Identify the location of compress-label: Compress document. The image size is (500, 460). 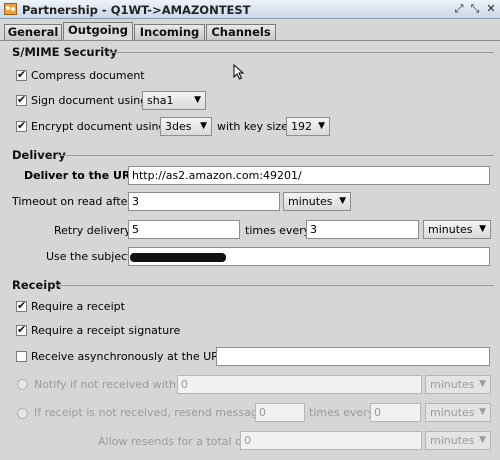
(88, 75).